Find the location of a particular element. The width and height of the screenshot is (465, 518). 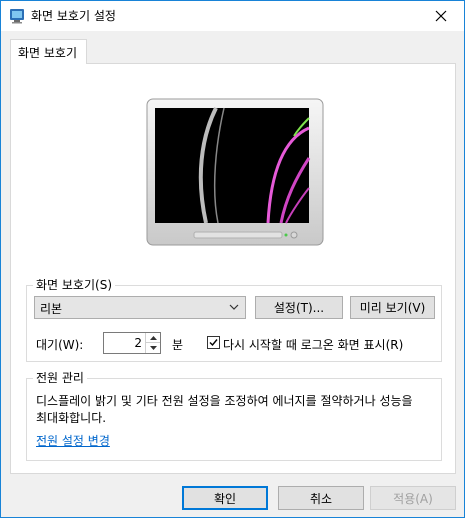

close-button is located at coordinates (441, 16).